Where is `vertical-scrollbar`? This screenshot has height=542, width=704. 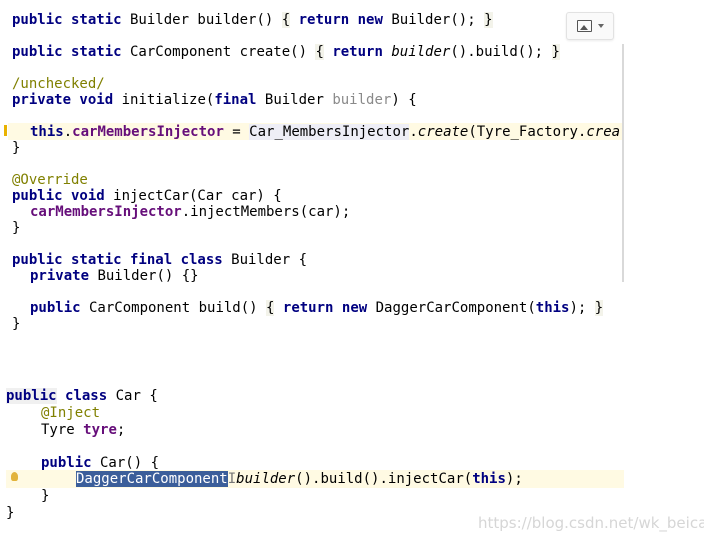
vertical-scrollbar is located at coordinates (623, 163).